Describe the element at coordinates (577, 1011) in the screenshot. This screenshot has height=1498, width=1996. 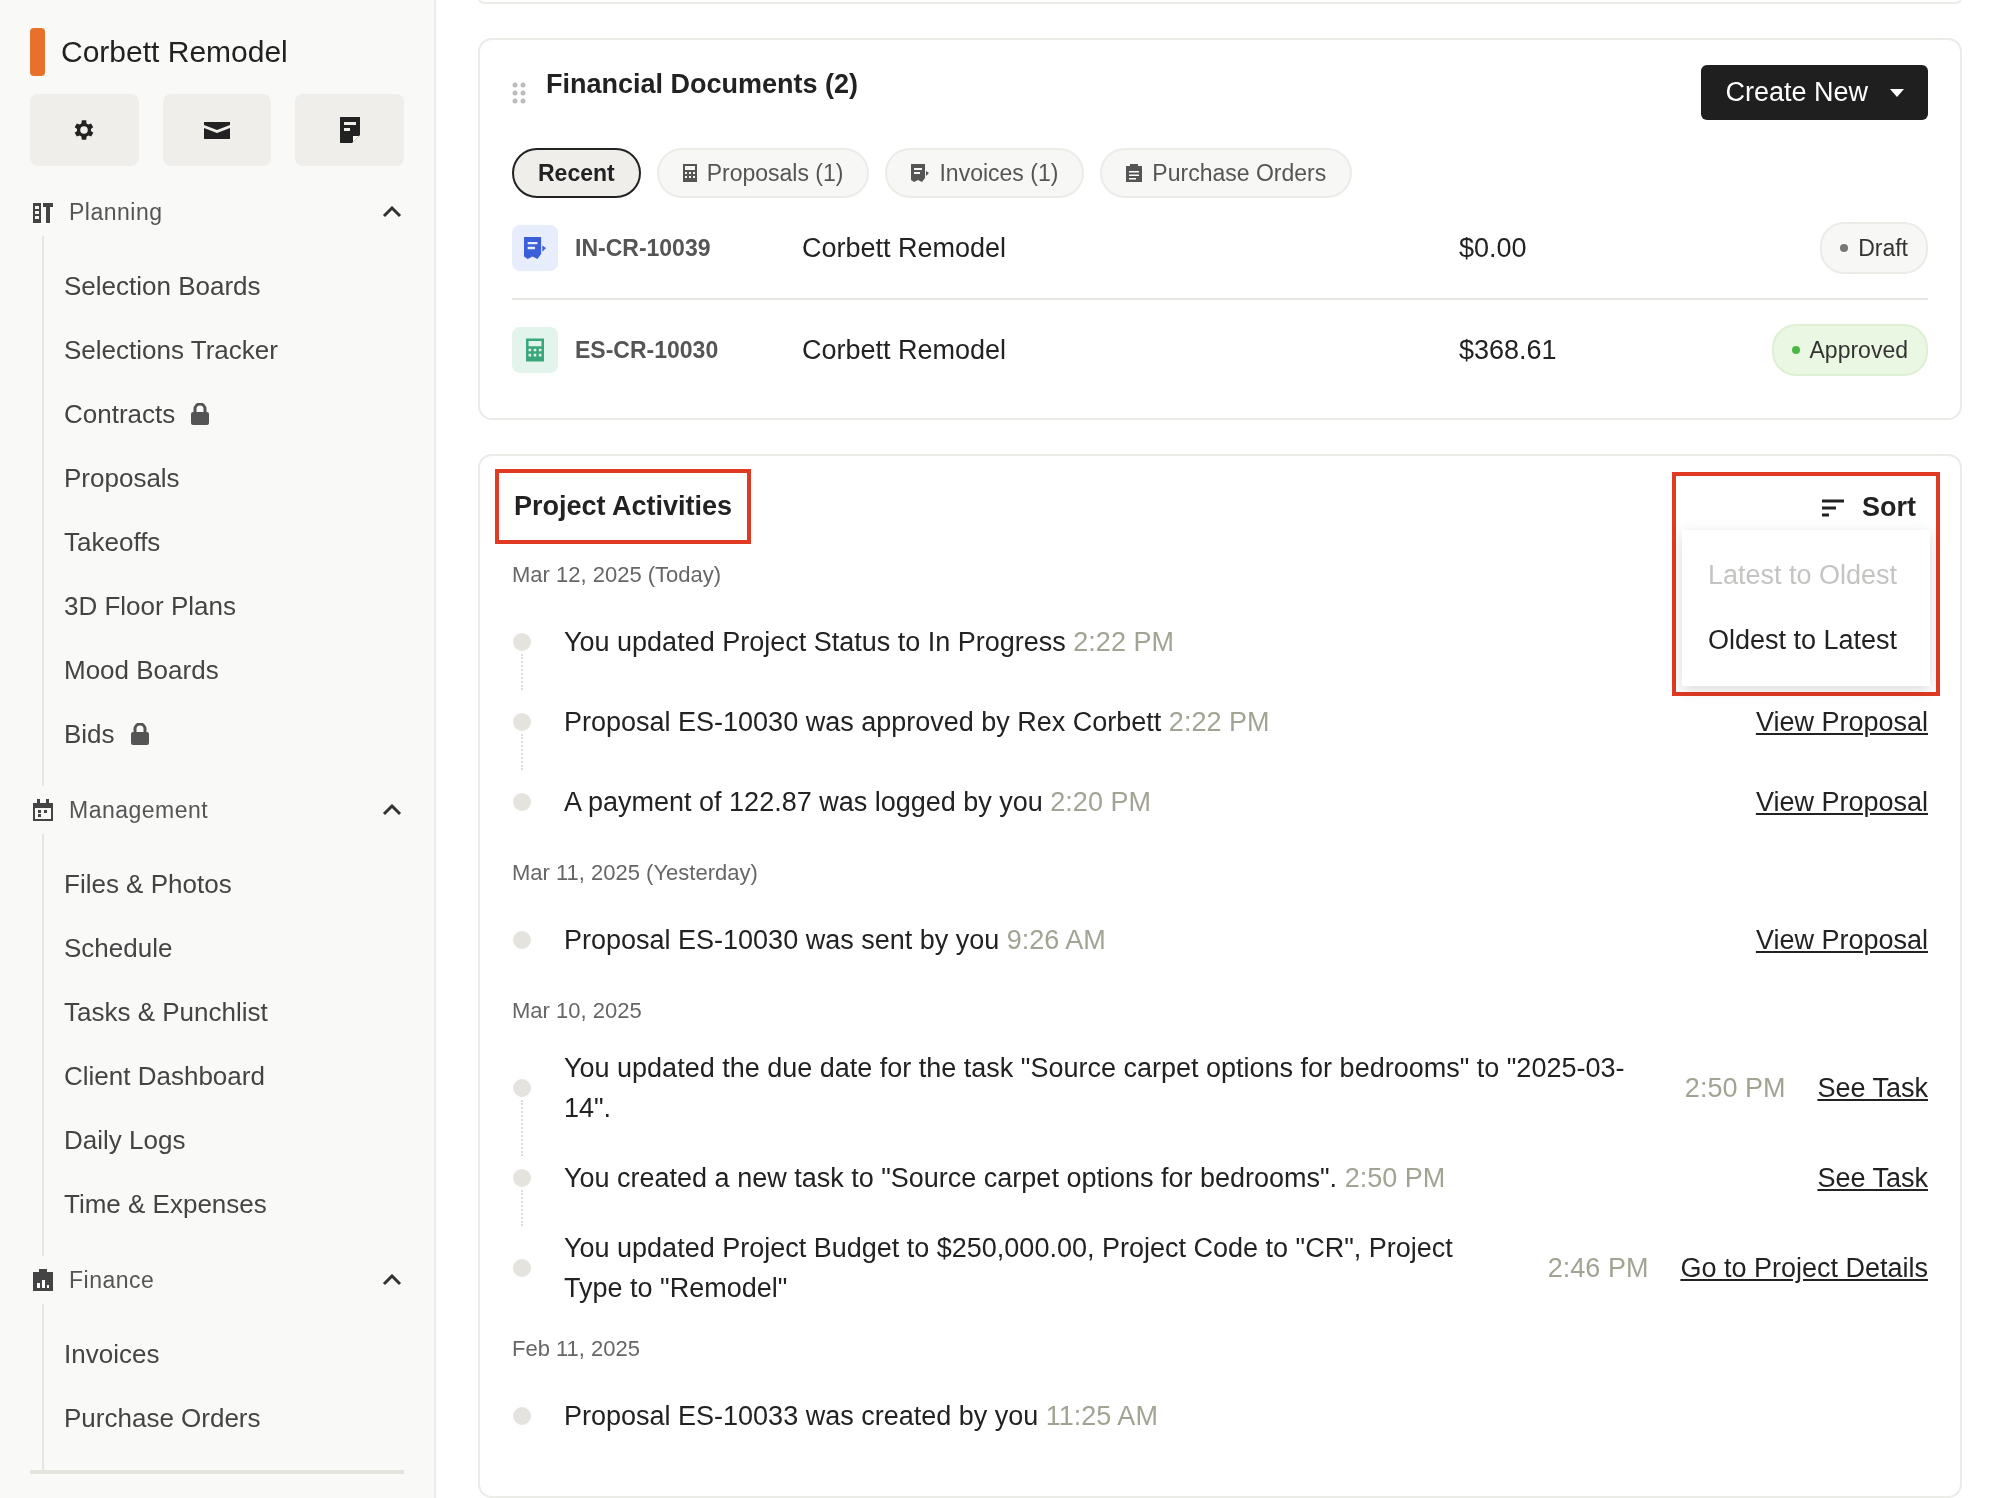
I see `date-heading: Mar 10, 2025` at that location.